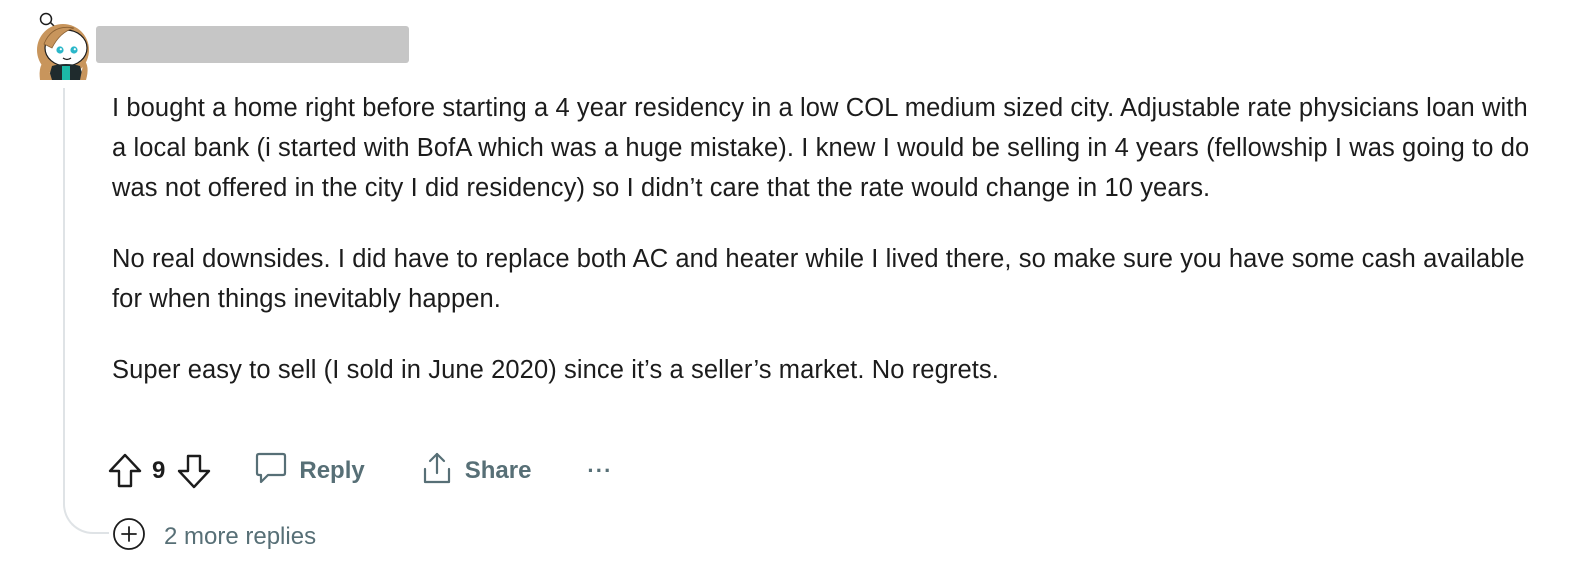 The image size is (1576, 580). Describe the element at coordinates (129, 536) in the screenshot. I see `plus-circle-icon` at that location.